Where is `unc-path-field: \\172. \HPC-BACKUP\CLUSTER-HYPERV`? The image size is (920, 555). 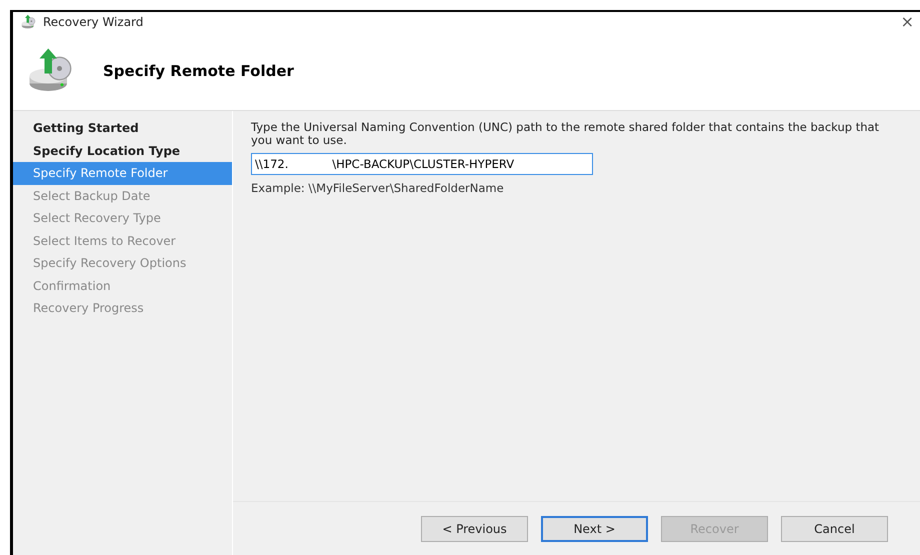 unc-path-field: \\172. \HPC-BACKUP\CLUSTER-HYPERV is located at coordinates (422, 164).